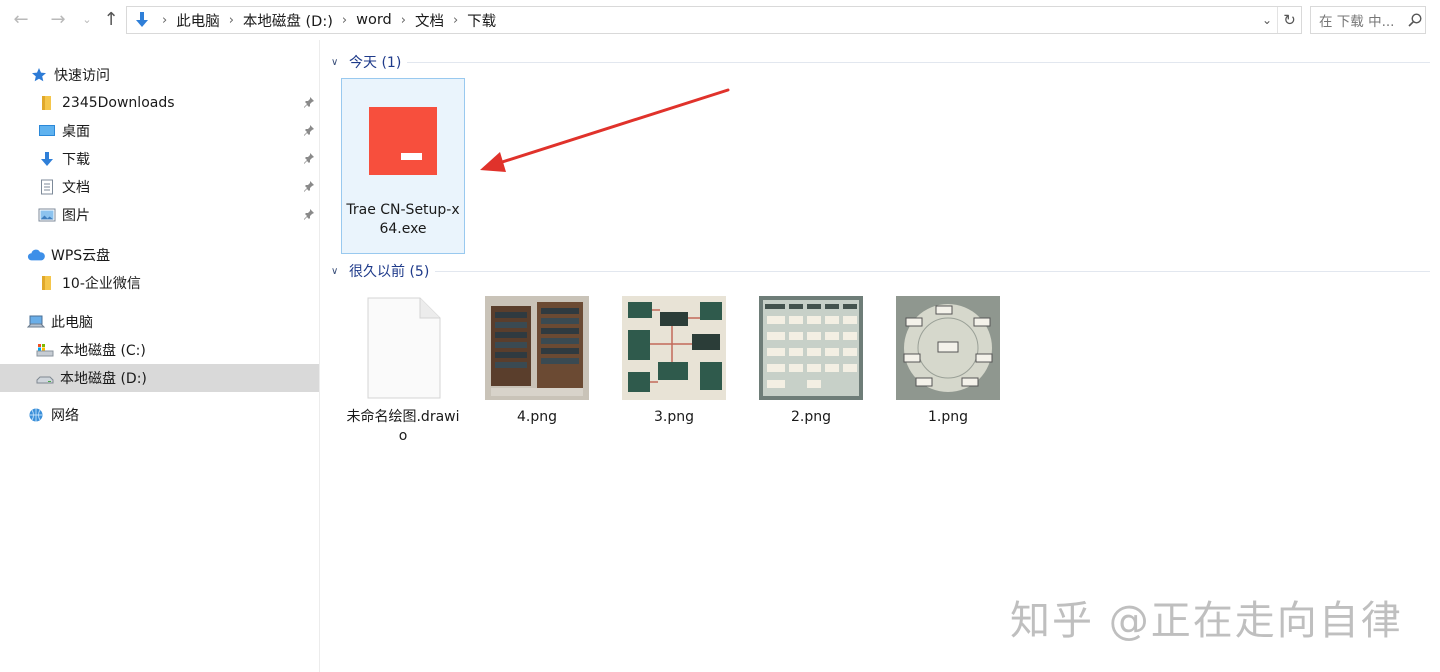 The width and height of the screenshot is (1440, 672). Describe the element at coordinates (81, 256) in the screenshot. I see `sidebar-label: WPS云盘` at that location.